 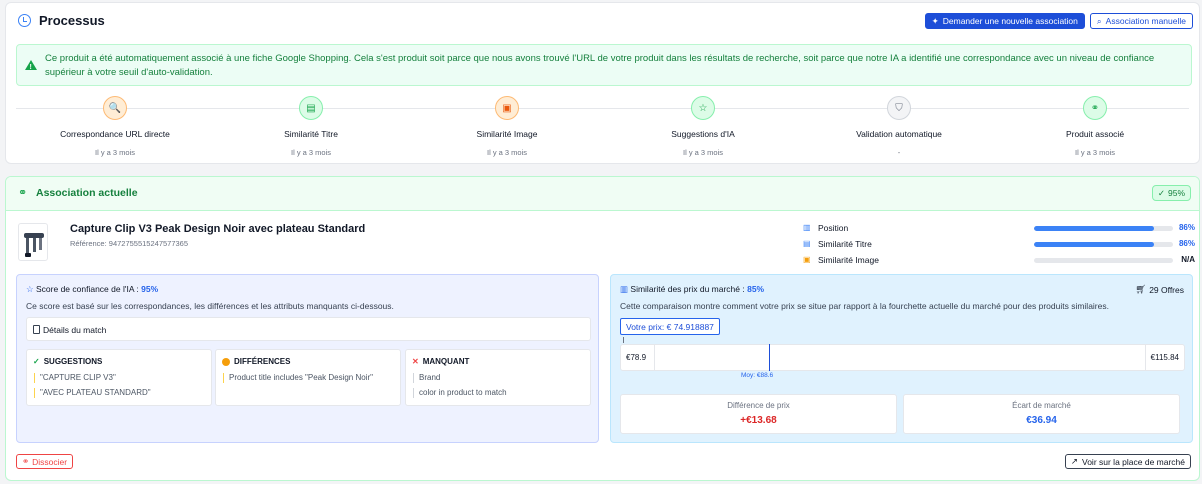 I want to click on request-association-button: ✦ Demander une nouvelle association, so click(x=1004, y=21).